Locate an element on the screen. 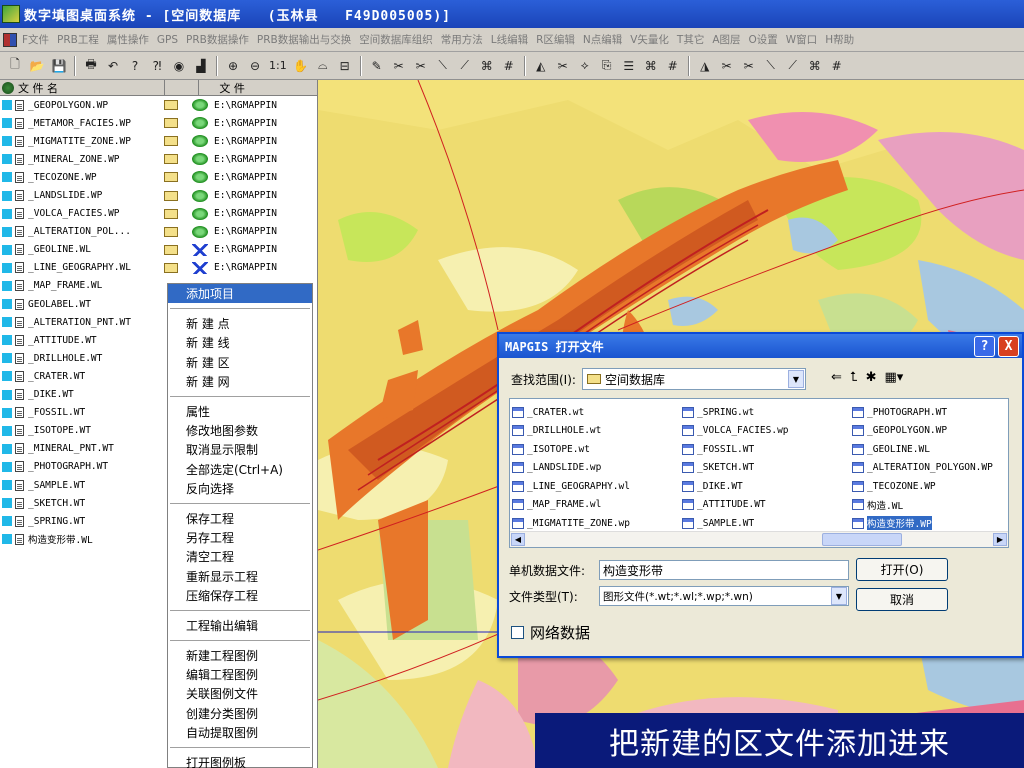 The height and width of the screenshot is (768, 1024). context-menu-item: 新建工程图例 is located at coordinates (240, 655).